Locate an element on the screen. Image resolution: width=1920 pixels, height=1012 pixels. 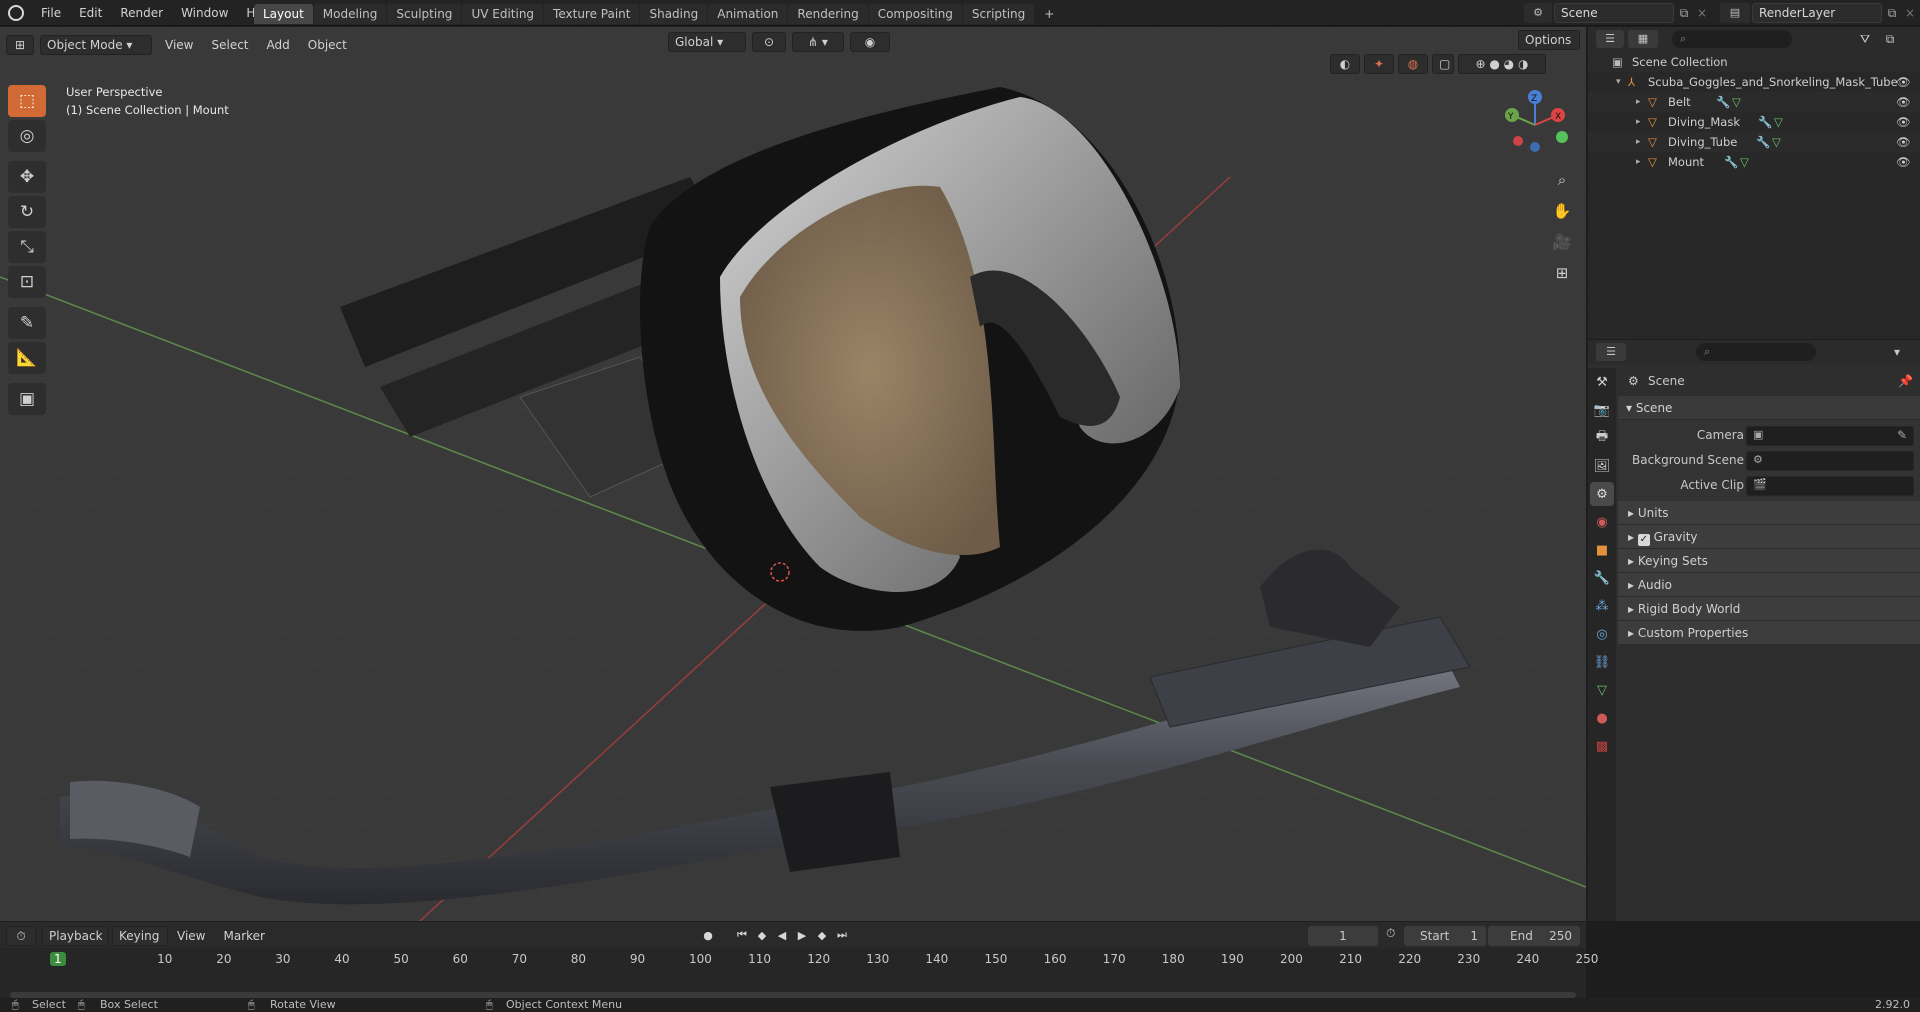
scene-panel-header: ▾ Scene is located at coordinates (1769, 408).